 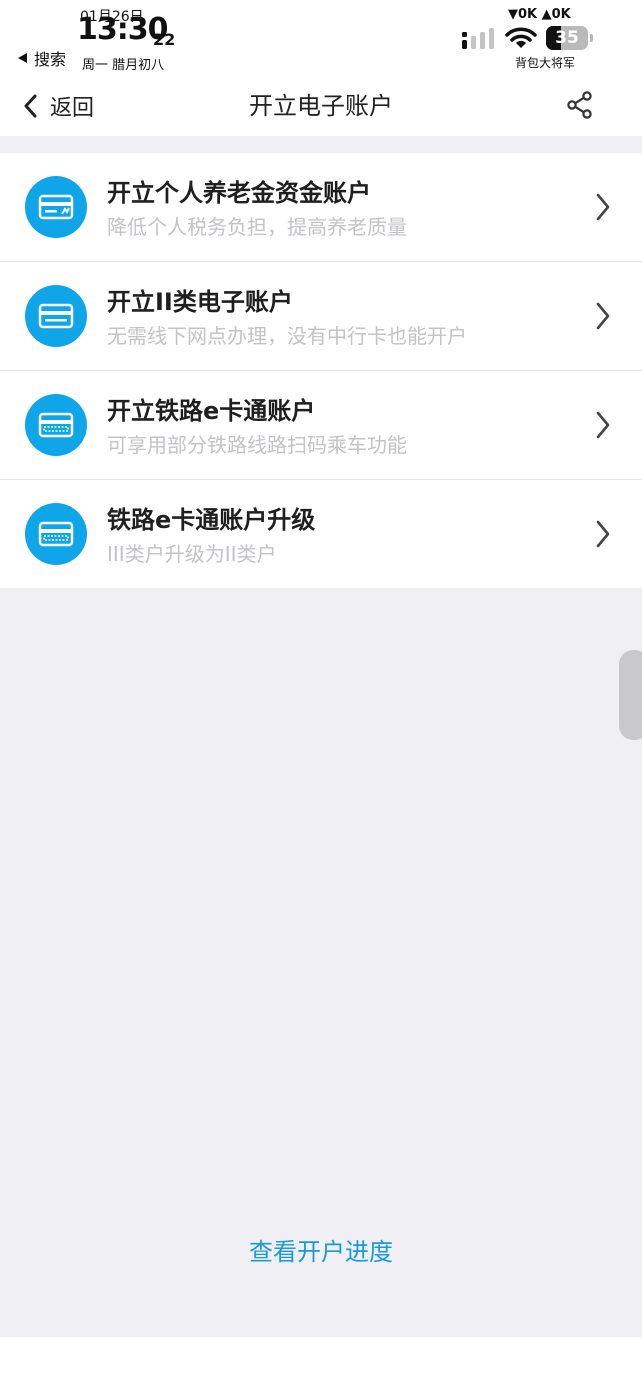 I want to click on wifi-icon, so click(x=521, y=37).